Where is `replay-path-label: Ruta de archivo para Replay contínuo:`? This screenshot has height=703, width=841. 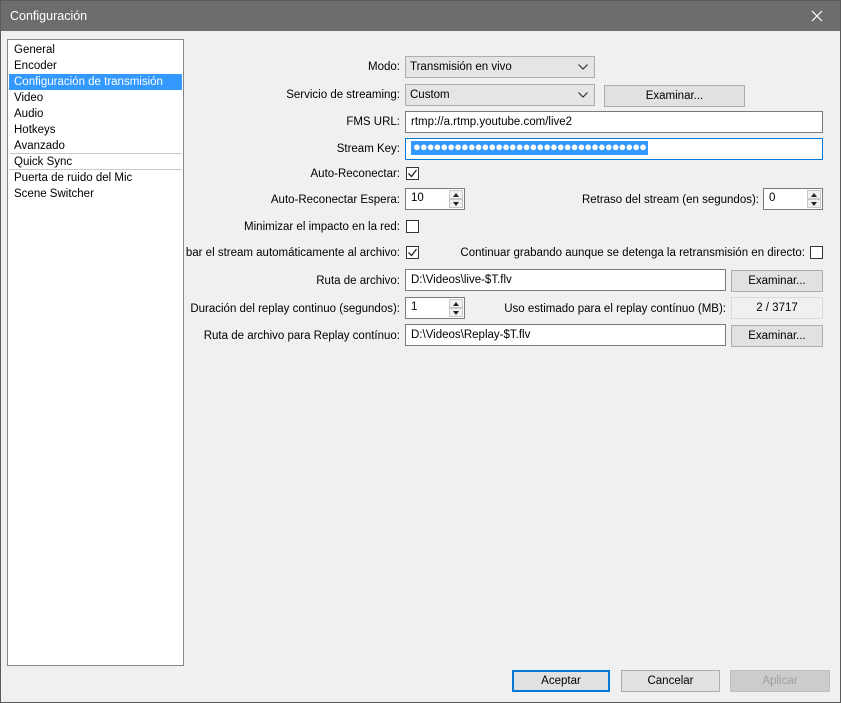 replay-path-label: Ruta de archivo para Replay contínuo: is located at coordinates (301, 336).